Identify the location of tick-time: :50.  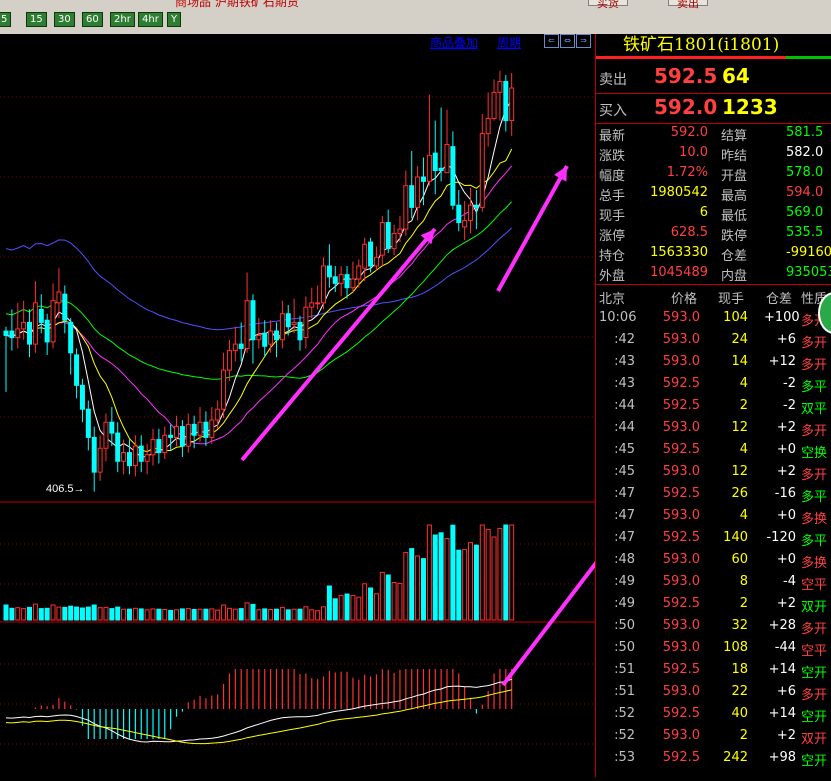
(624, 647).